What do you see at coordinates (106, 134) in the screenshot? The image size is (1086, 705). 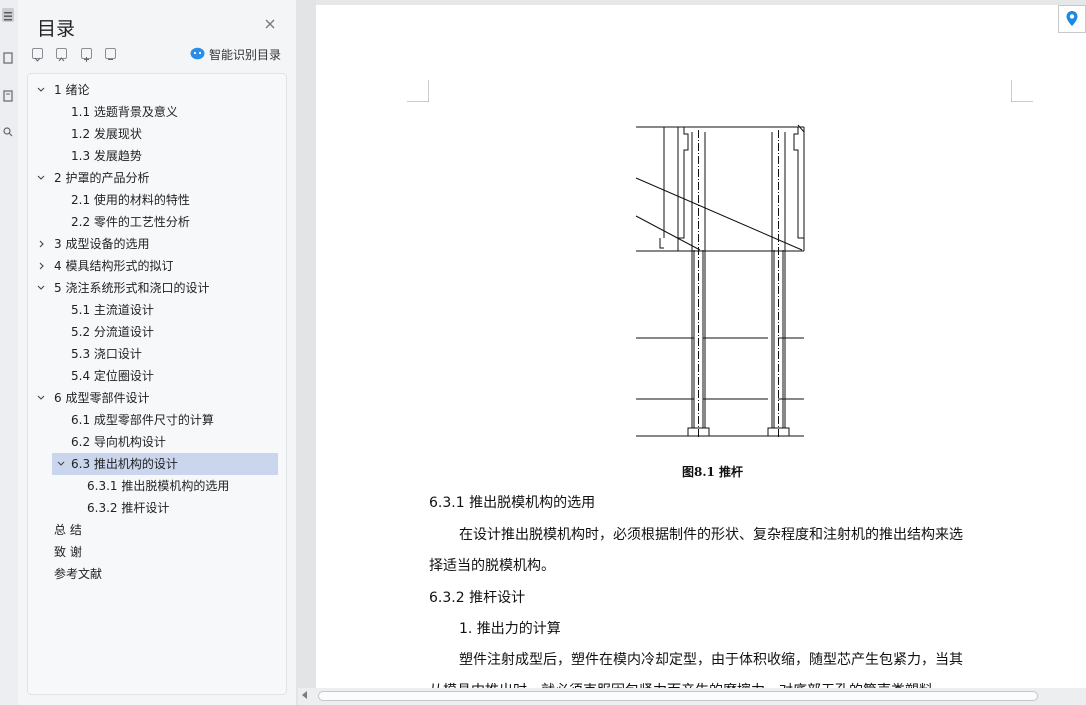 I see `toc-item-1-2: 1.2 发展现状` at bounding box center [106, 134].